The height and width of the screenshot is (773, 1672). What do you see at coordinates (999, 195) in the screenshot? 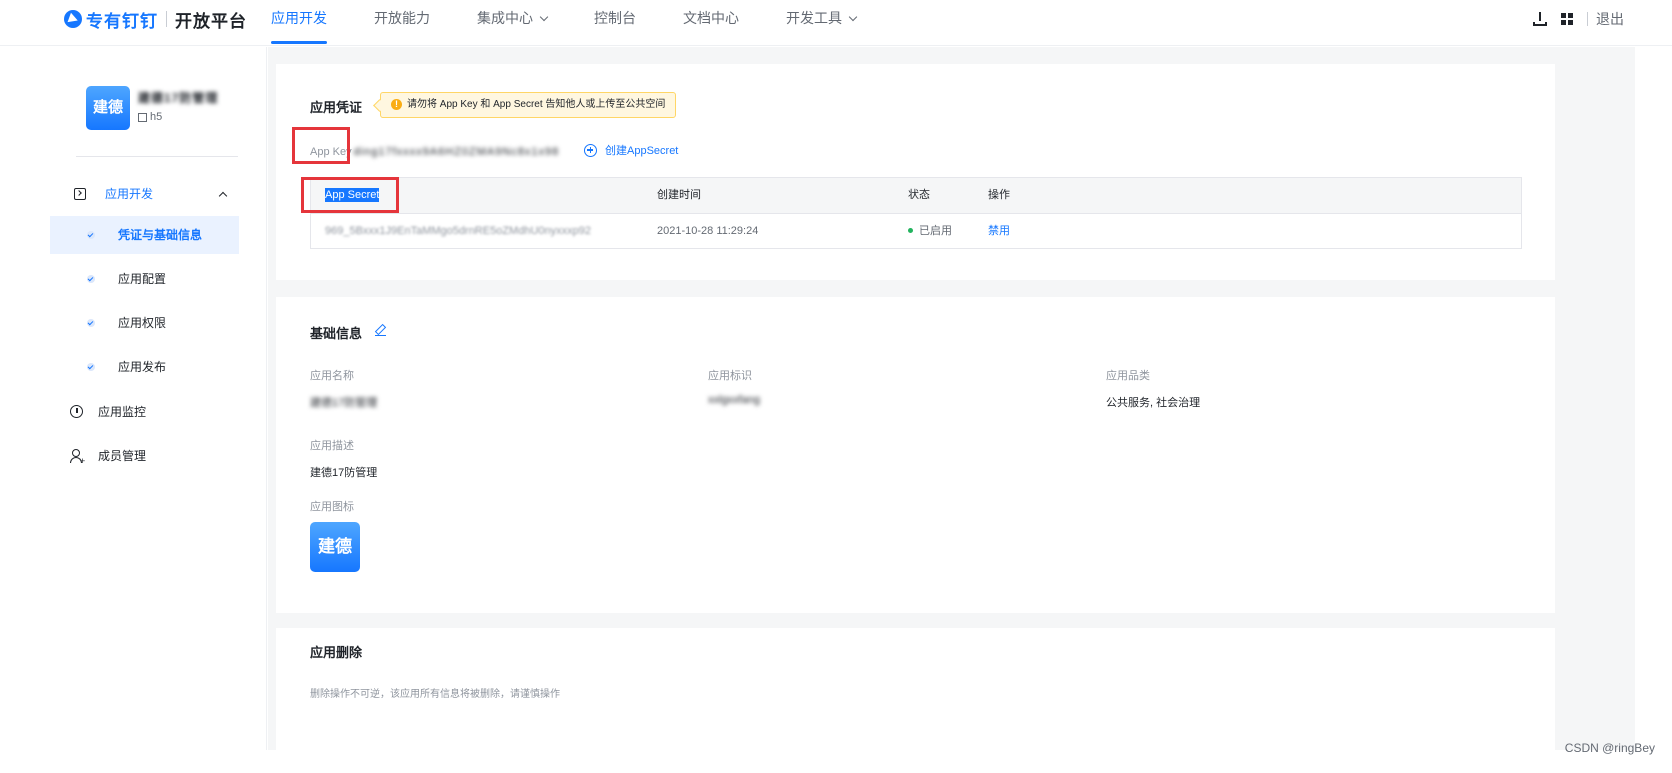
I see `column-header-action: 操作` at bounding box center [999, 195].